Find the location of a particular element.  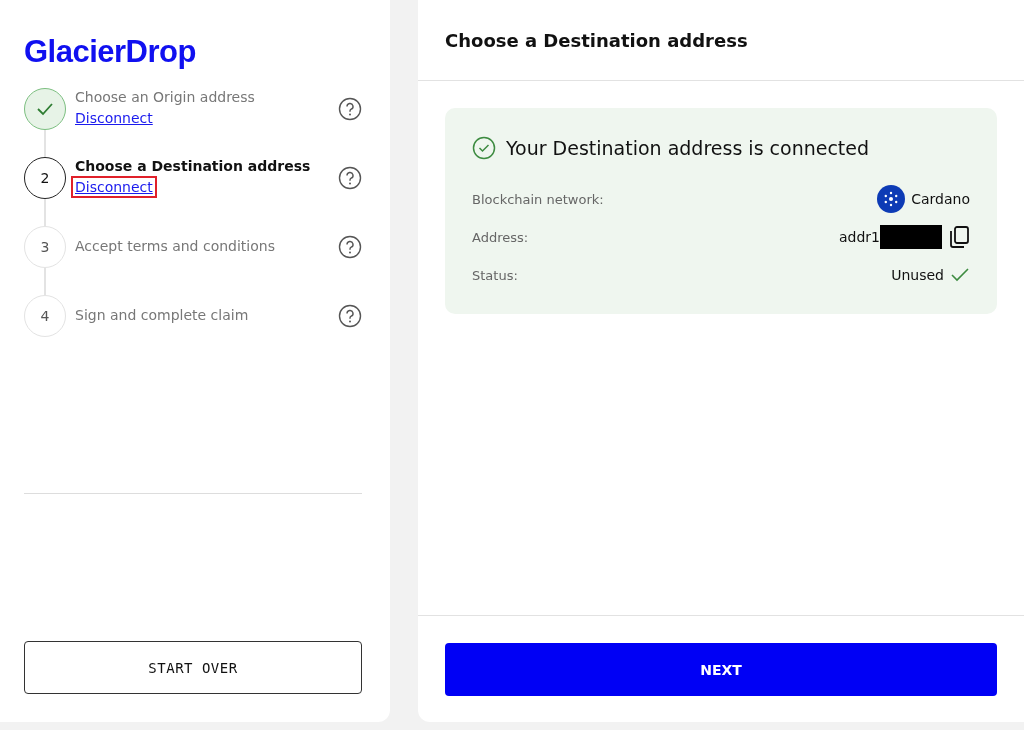

network-logo-icon is located at coordinates (891, 199).